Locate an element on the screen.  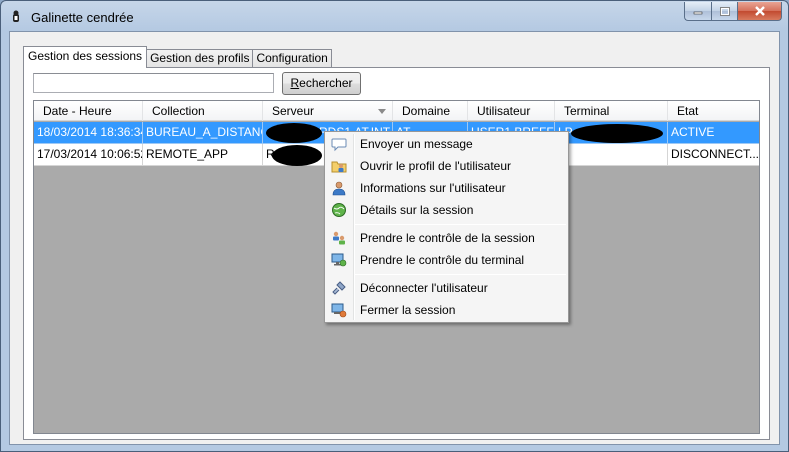
cell-collection: BUREAU_A_DISTANC is located at coordinates (203, 133).